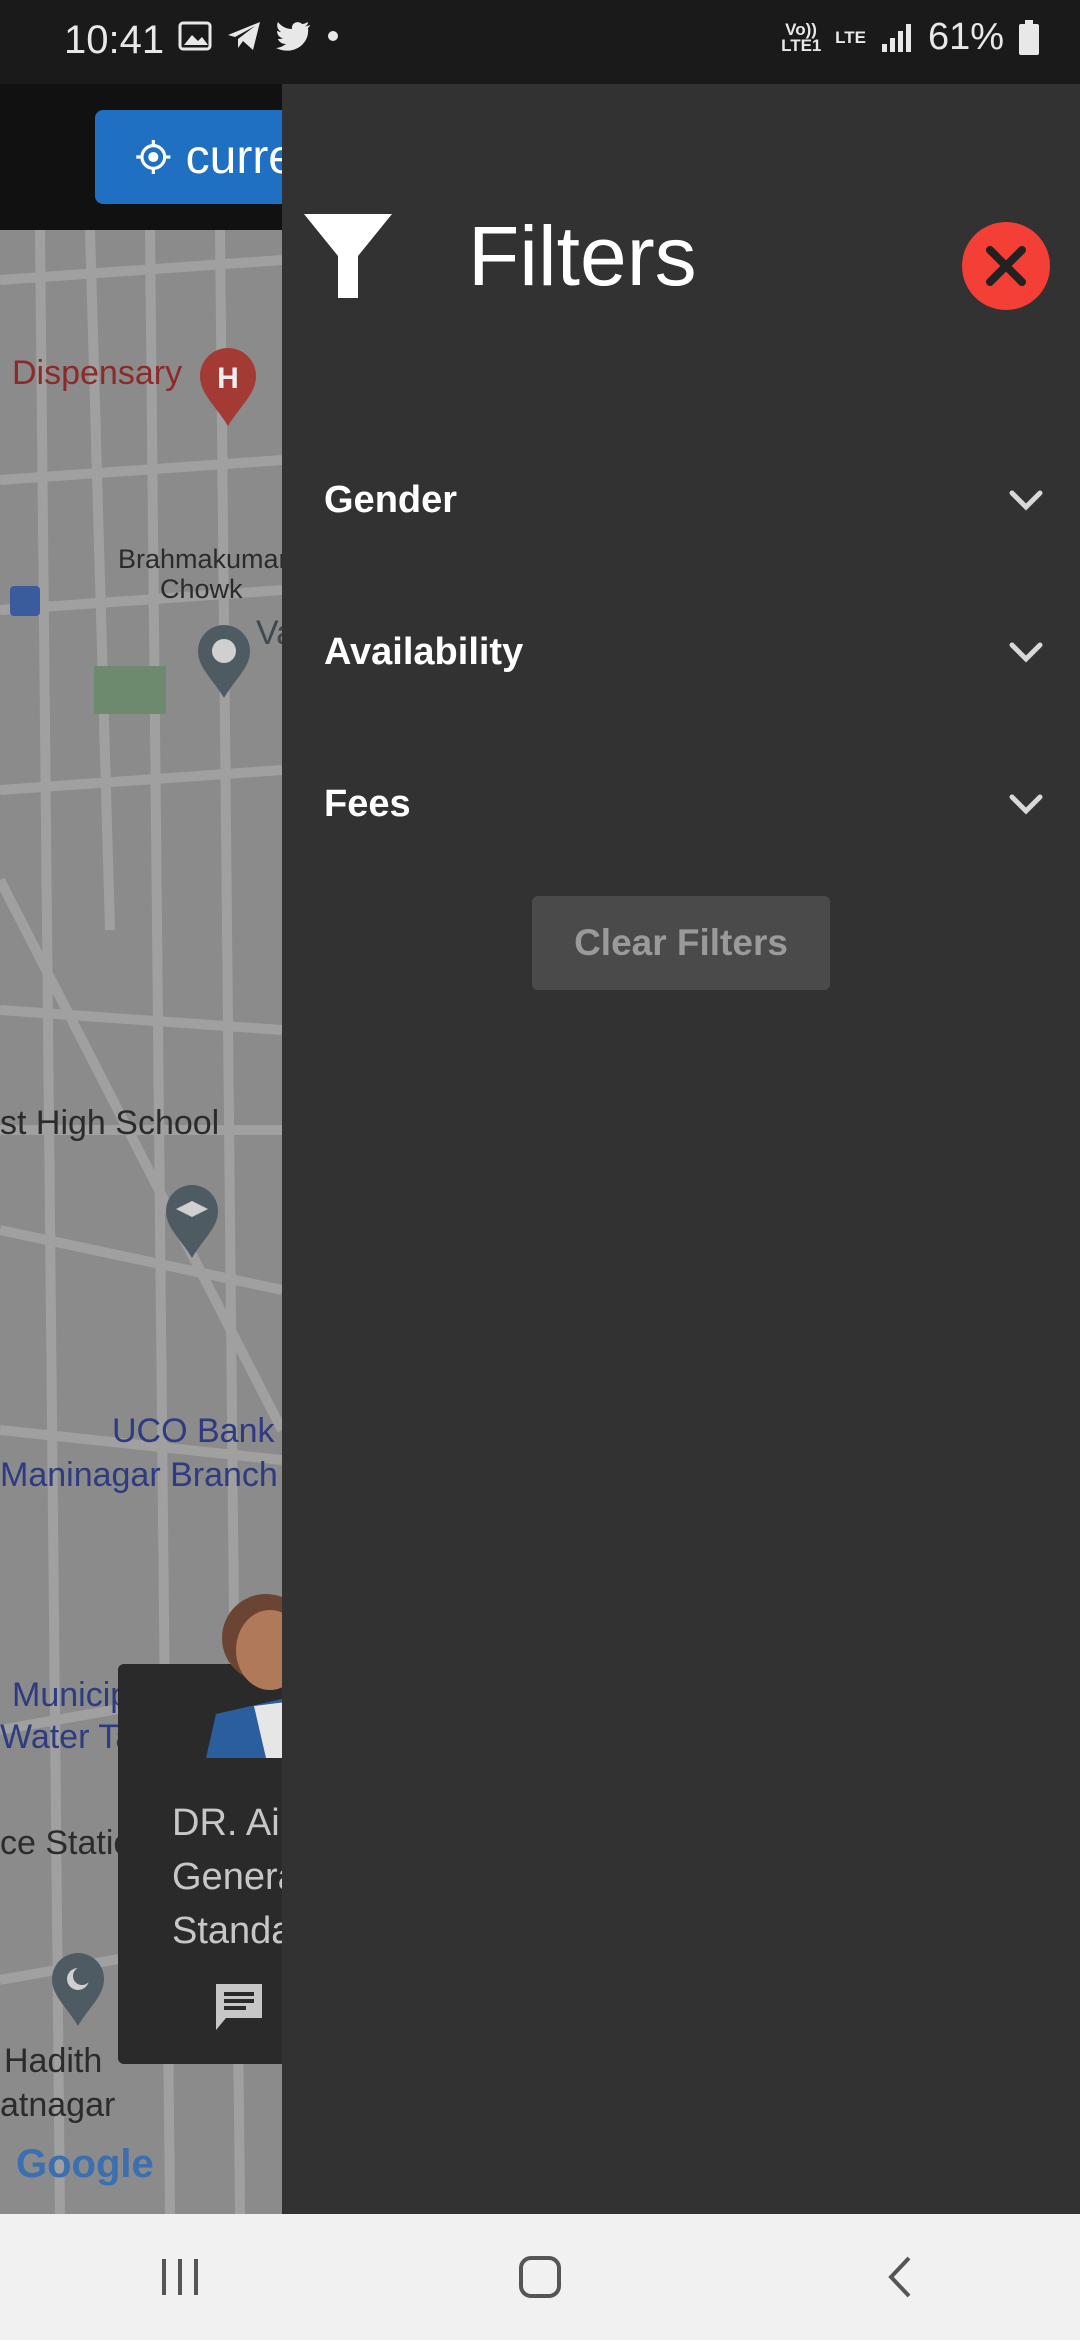 This screenshot has height=2340, width=1080. I want to click on map-label-dispensary: Dispensary, so click(97, 373).